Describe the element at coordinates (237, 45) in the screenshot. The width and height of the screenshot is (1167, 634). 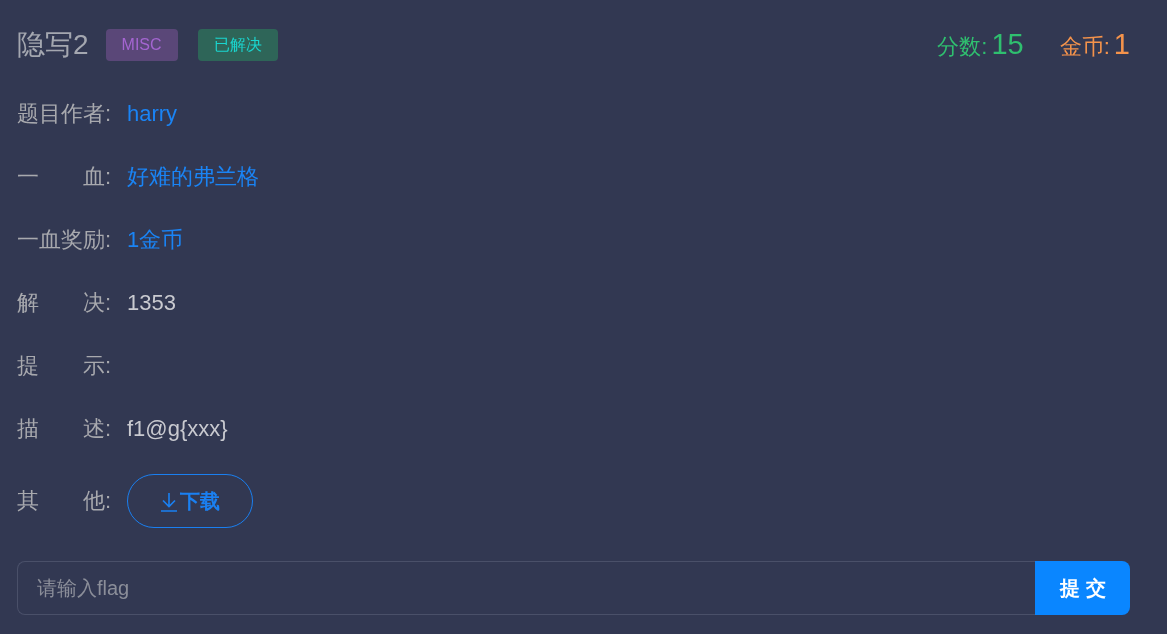
I see `status-tag: 已解决` at that location.